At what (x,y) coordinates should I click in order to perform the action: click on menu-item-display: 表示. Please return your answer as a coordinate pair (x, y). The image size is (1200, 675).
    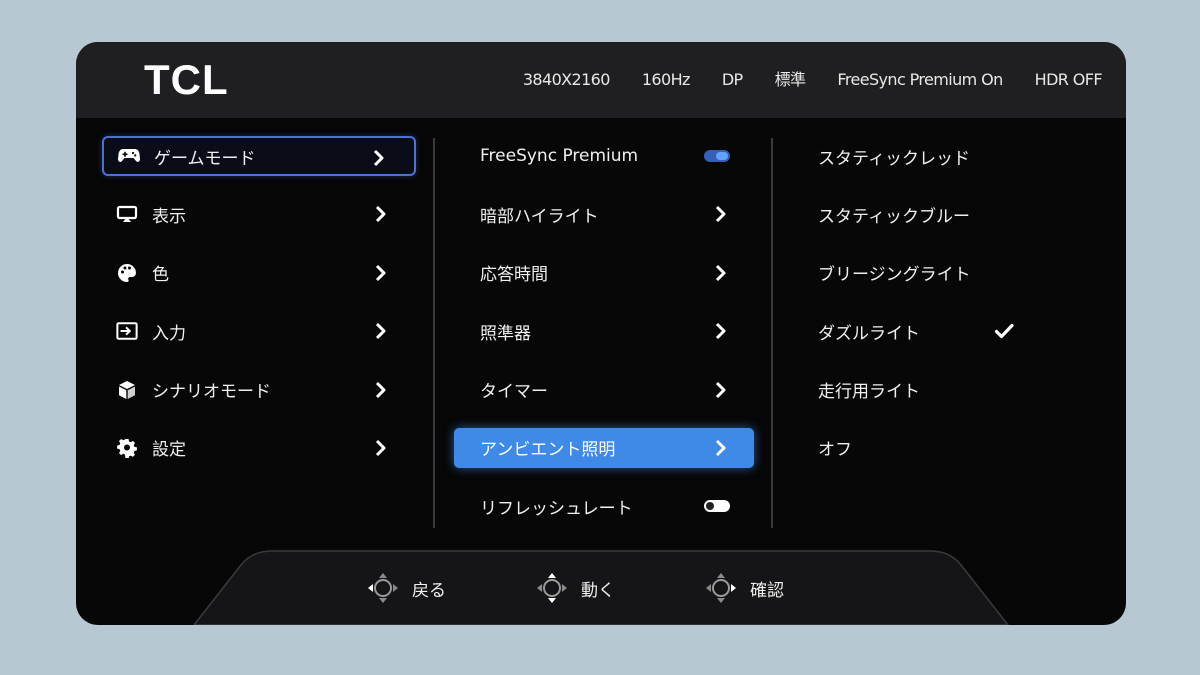
    Looking at the image, I should click on (259, 214).